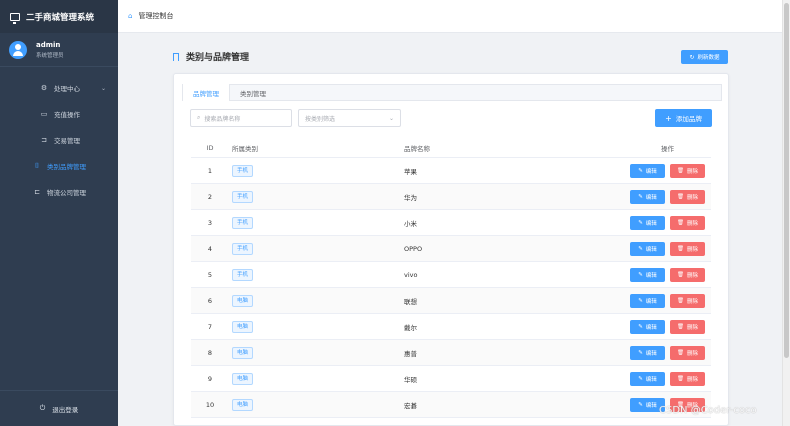 The width and height of the screenshot is (790, 426). What do you see at coordinates (59, 166) in the screenshot?
I see `sidebar-item-category-brand: ⌷ 类别品牌管理` at bounding box center [59, 166].